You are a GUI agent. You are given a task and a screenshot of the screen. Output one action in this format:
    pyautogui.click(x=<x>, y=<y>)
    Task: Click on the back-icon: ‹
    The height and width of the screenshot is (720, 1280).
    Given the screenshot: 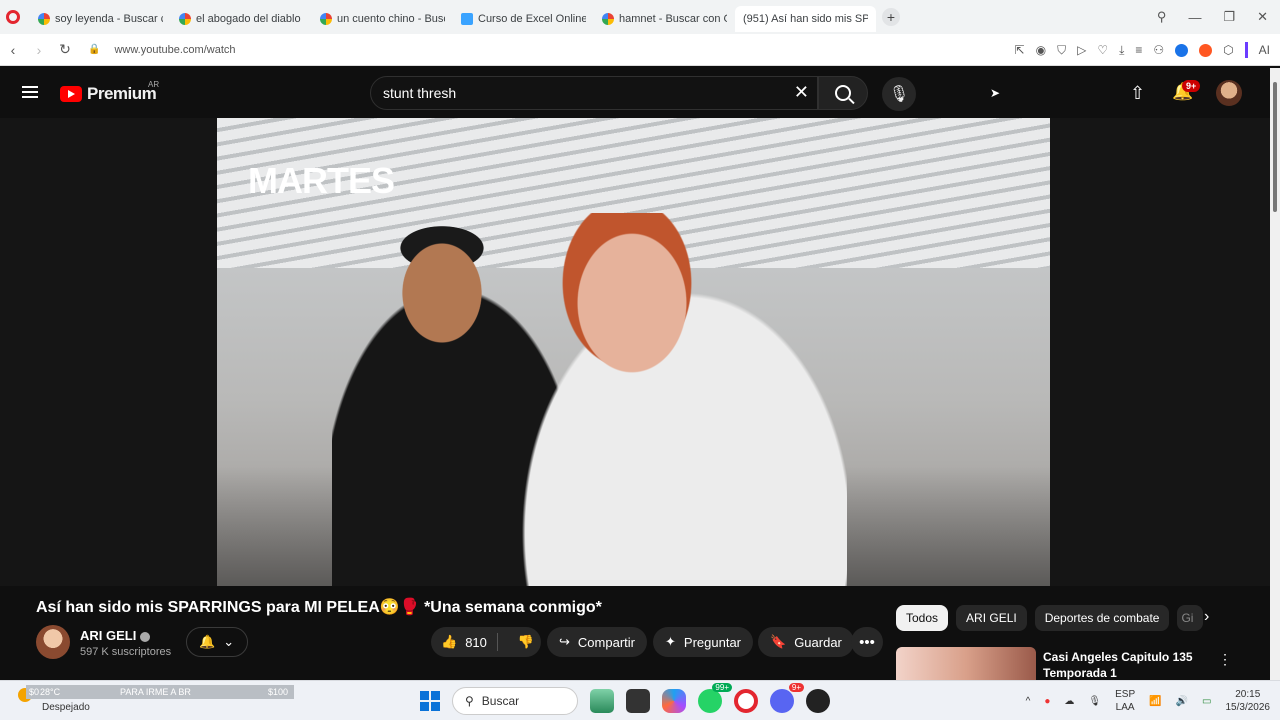 What is the action you would take?
    pyautogui.click(x=13, y=50)
    